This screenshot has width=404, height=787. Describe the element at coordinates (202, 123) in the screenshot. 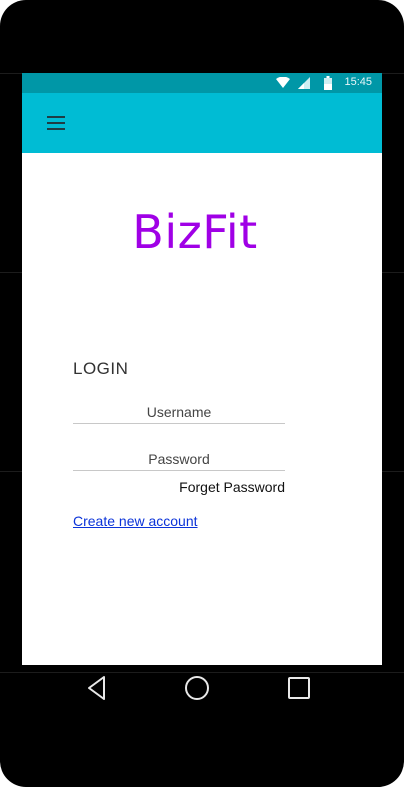

I see `app-bar` at that location.